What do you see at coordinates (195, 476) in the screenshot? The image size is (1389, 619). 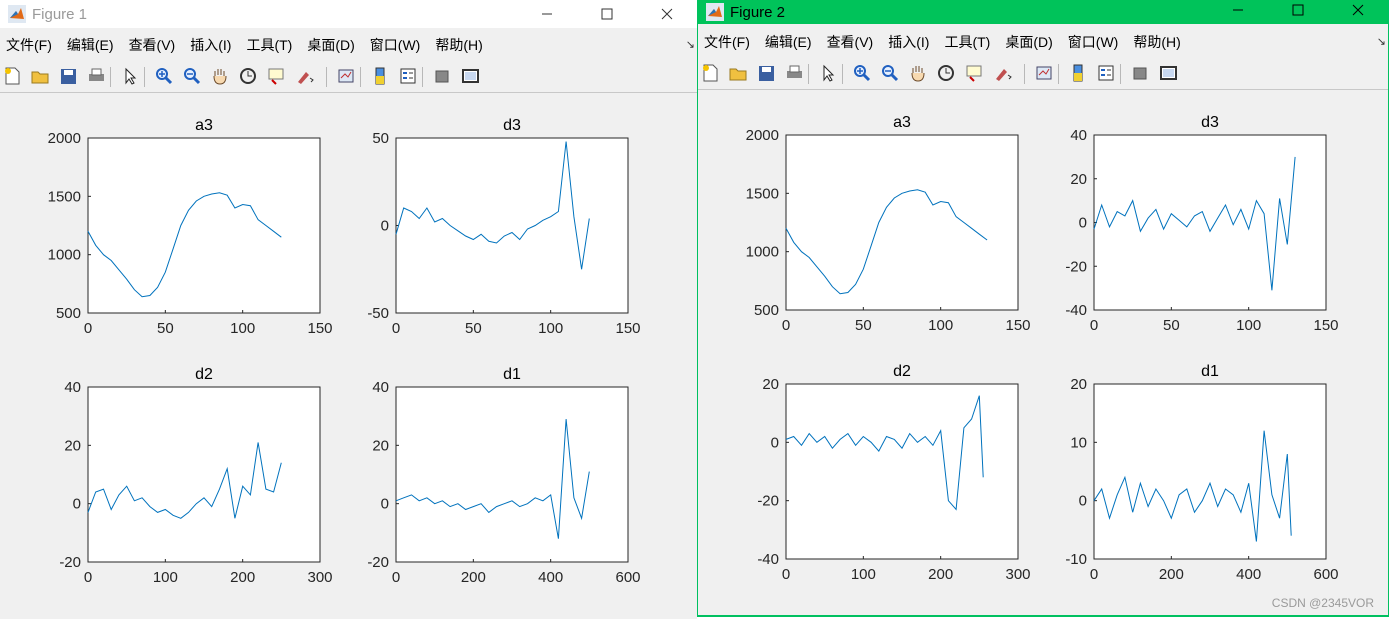 I see `subplot-d2: d20 100 200 300-2002040` at bounding box center [195, 476].